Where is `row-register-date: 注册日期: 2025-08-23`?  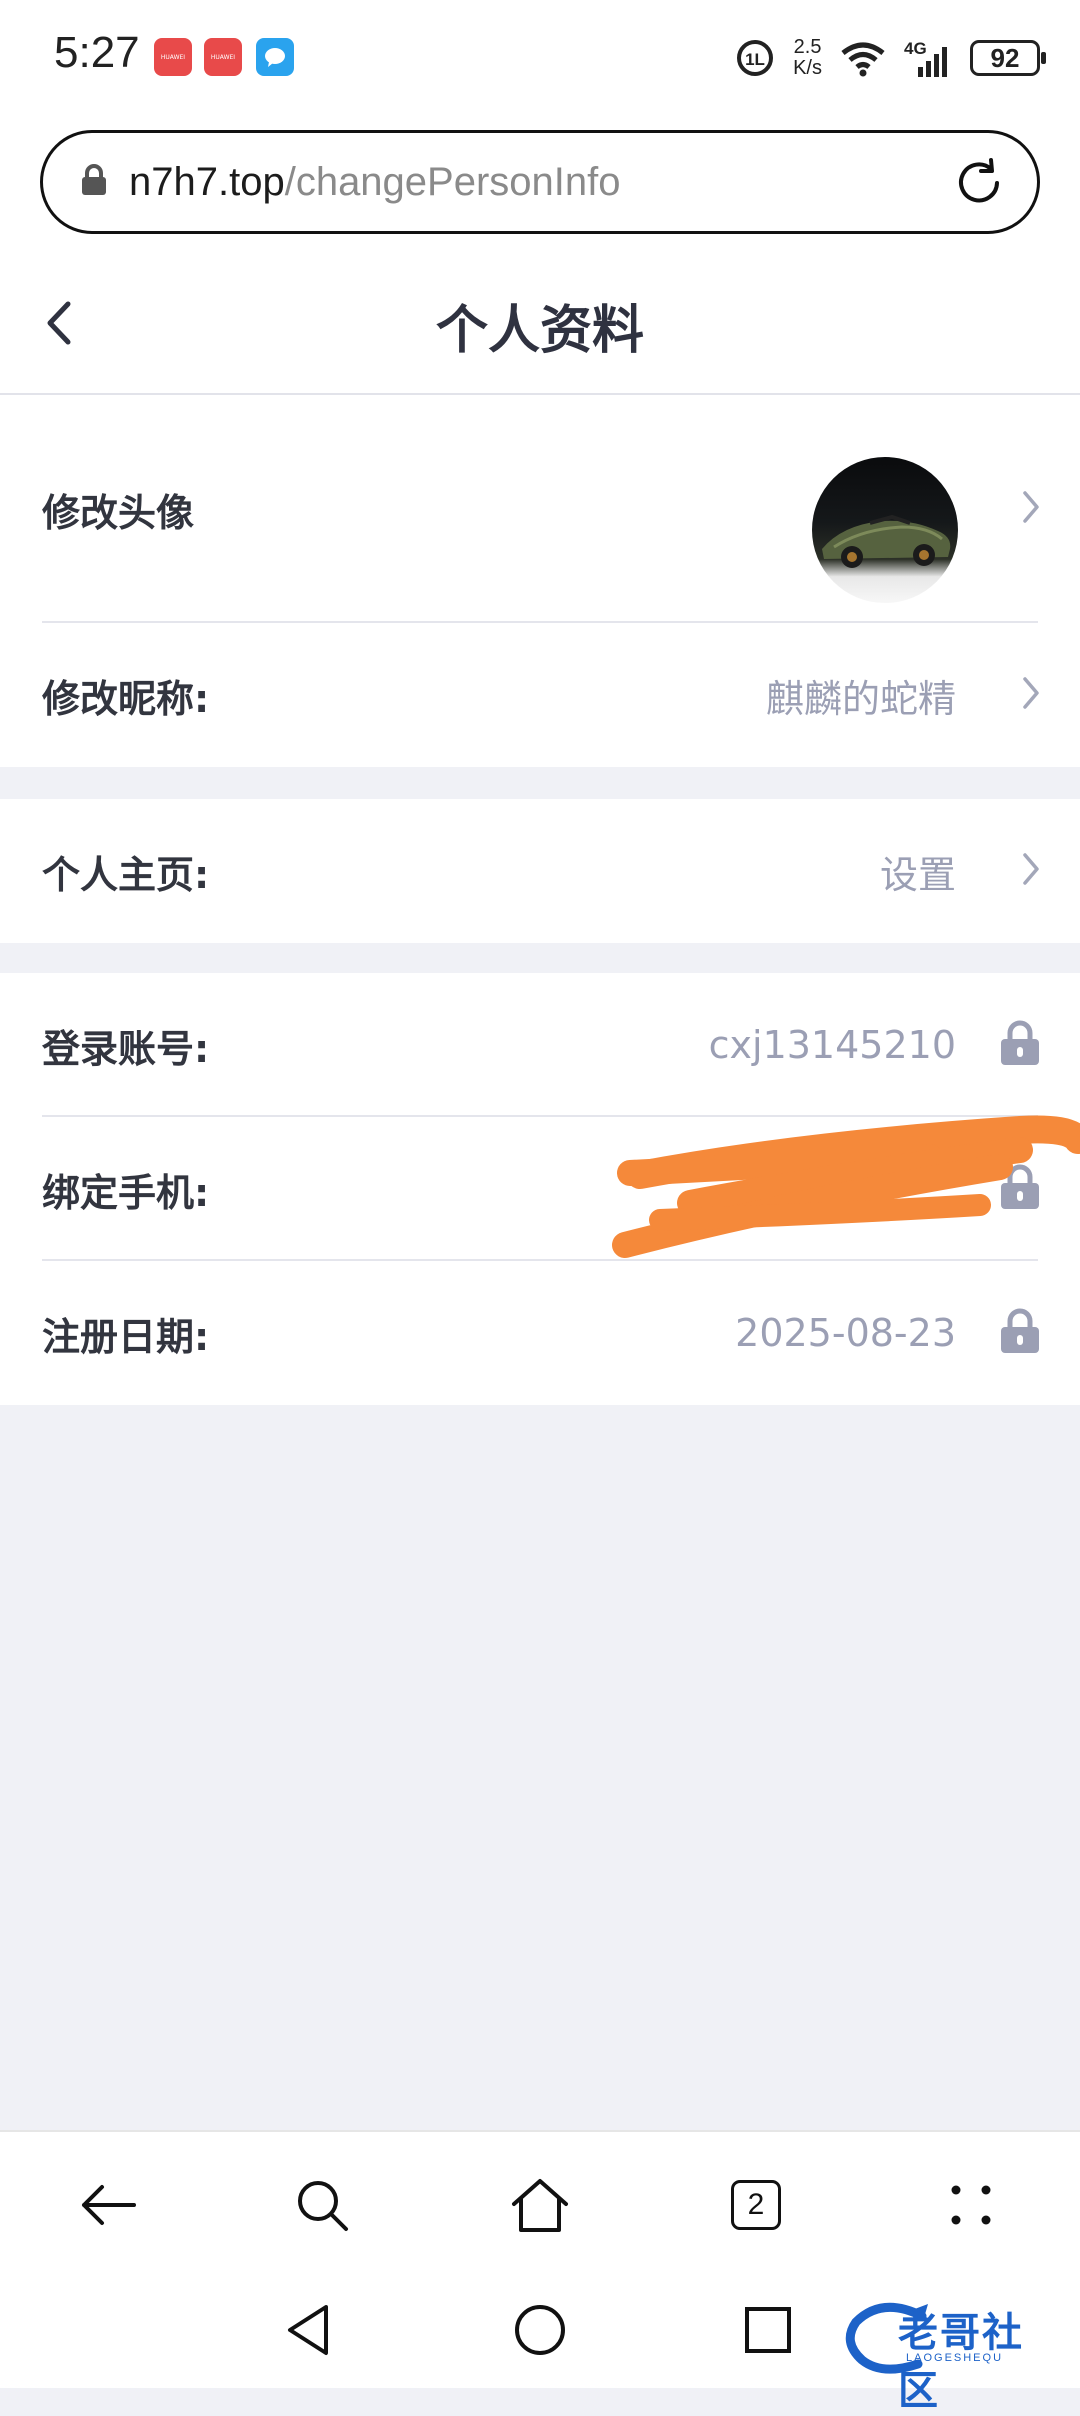 row-register-date: 注册日期: 2025-08-23 is located at coordinates (540, 1333).